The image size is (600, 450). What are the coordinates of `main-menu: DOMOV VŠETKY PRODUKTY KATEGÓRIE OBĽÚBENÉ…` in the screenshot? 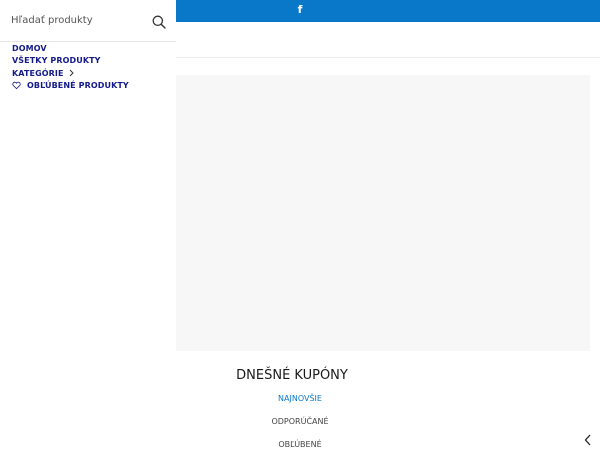 It's located at (88, 67).